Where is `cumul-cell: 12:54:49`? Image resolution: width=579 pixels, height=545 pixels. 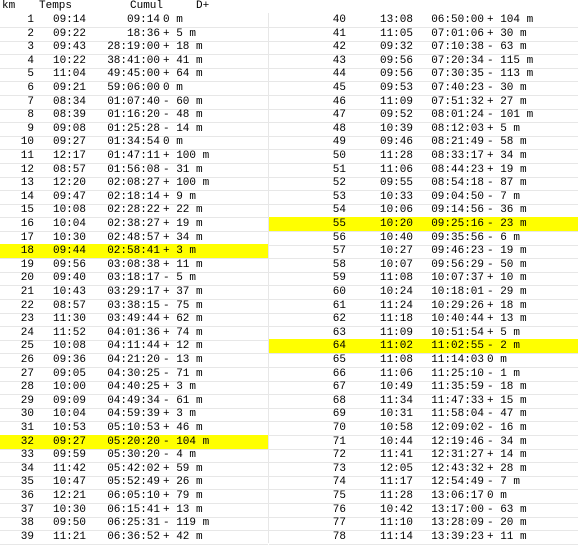
cumul-cell: 12:54:49 is located at coordinates (457, 482).